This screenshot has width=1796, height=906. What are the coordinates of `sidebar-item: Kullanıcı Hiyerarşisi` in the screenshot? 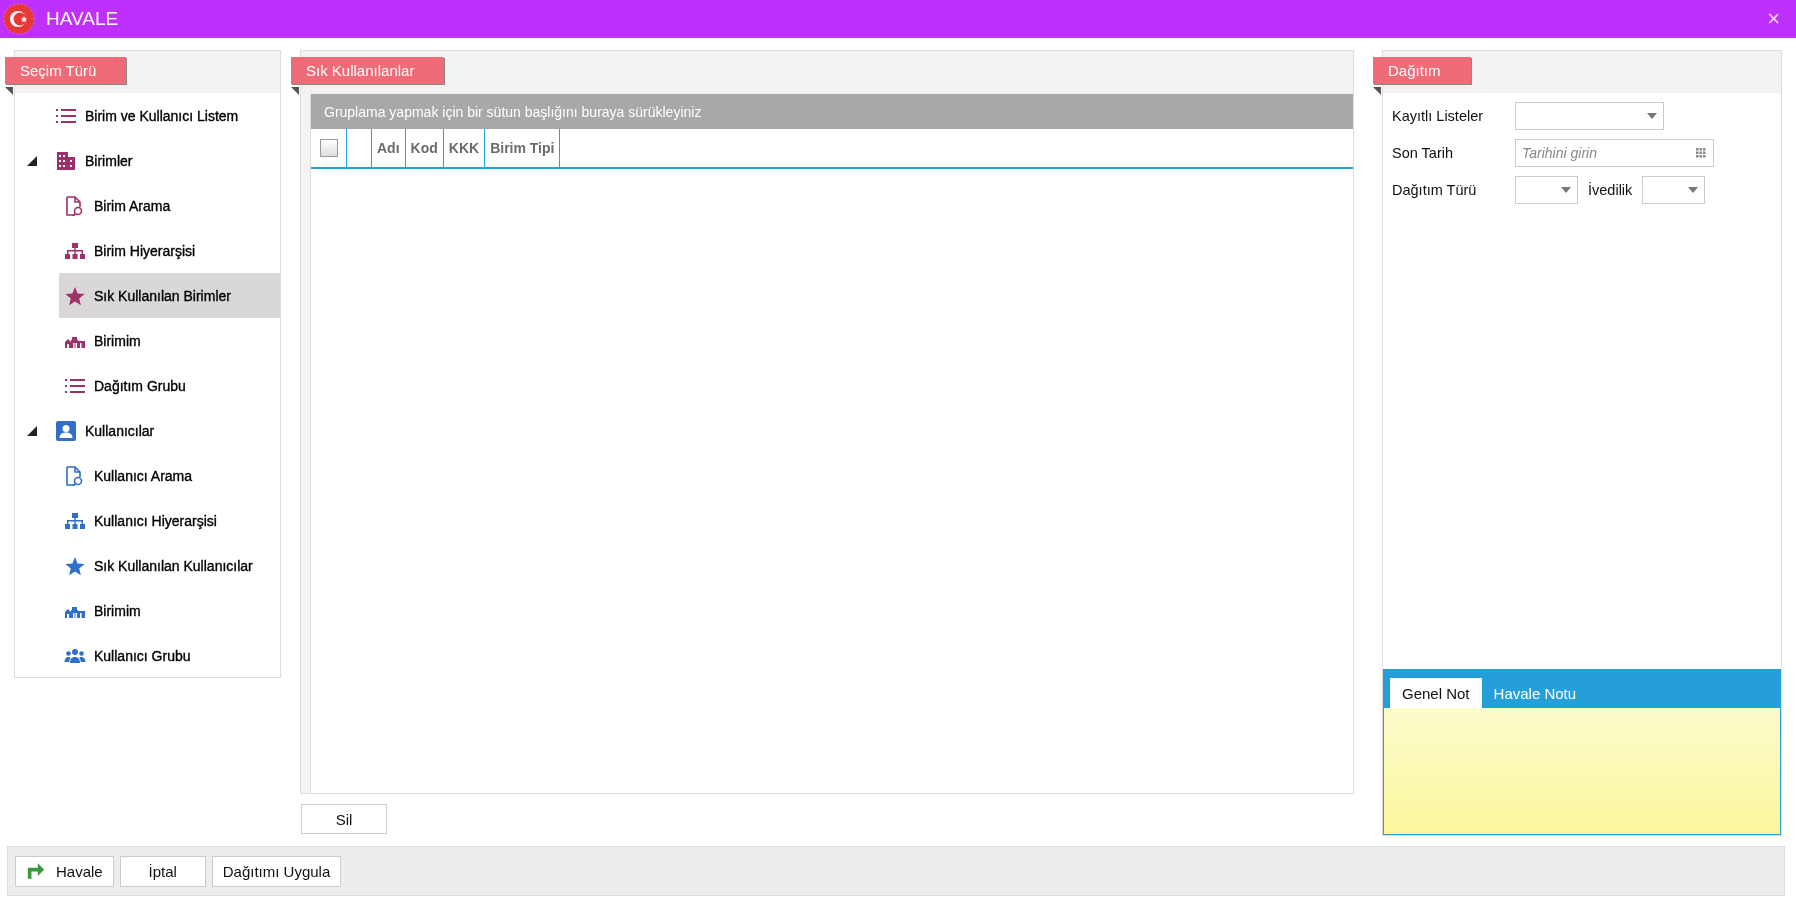 It's located at (169, 520).